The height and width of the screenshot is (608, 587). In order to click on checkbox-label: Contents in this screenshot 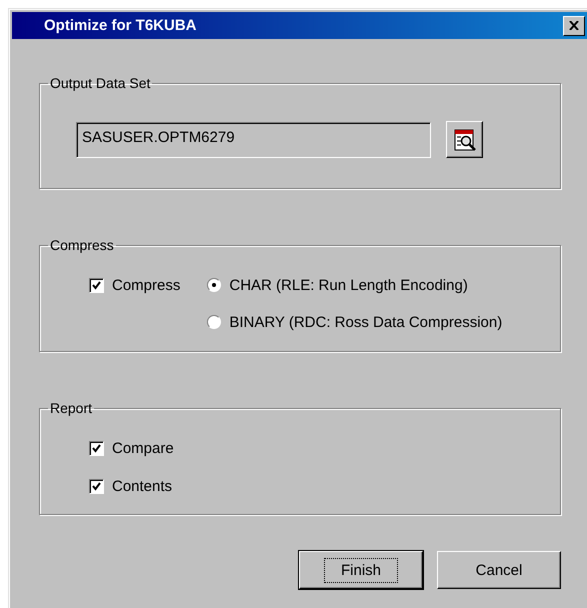, I will do `click(142, 486)`.